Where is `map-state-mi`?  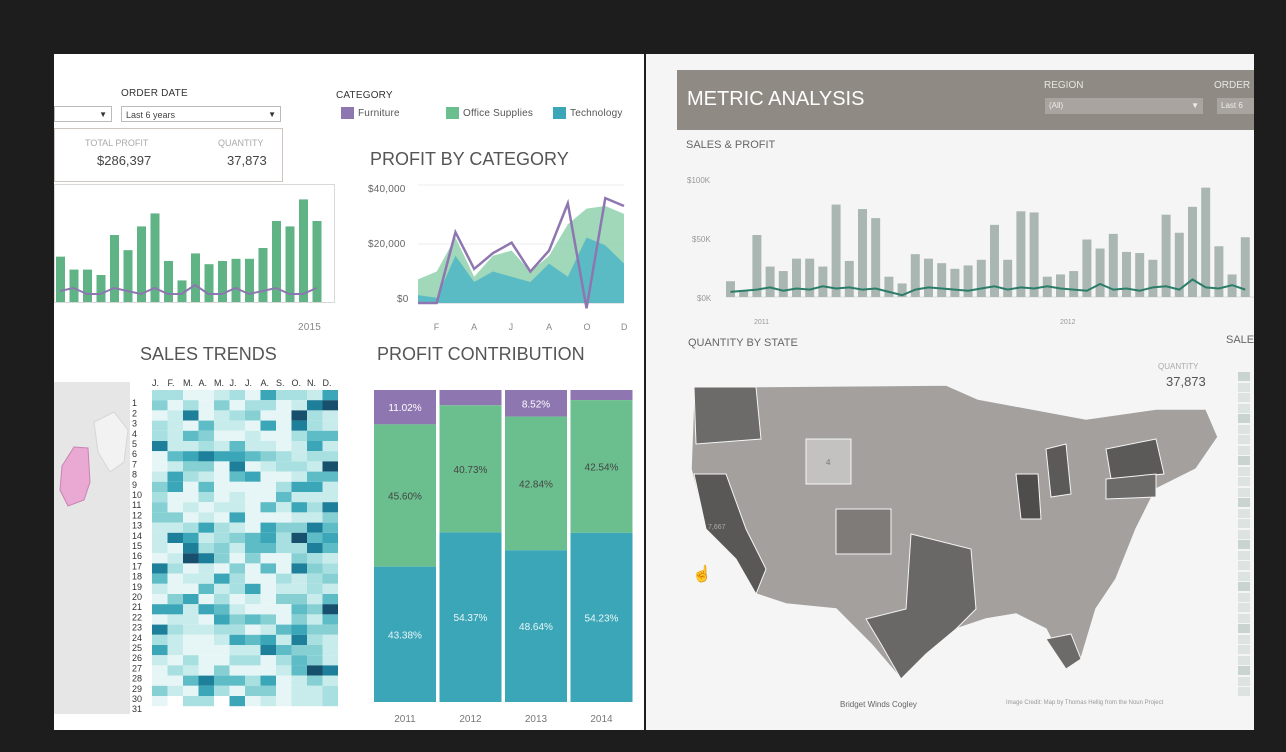 map-state-mi is located at coordinates (1058, 470).